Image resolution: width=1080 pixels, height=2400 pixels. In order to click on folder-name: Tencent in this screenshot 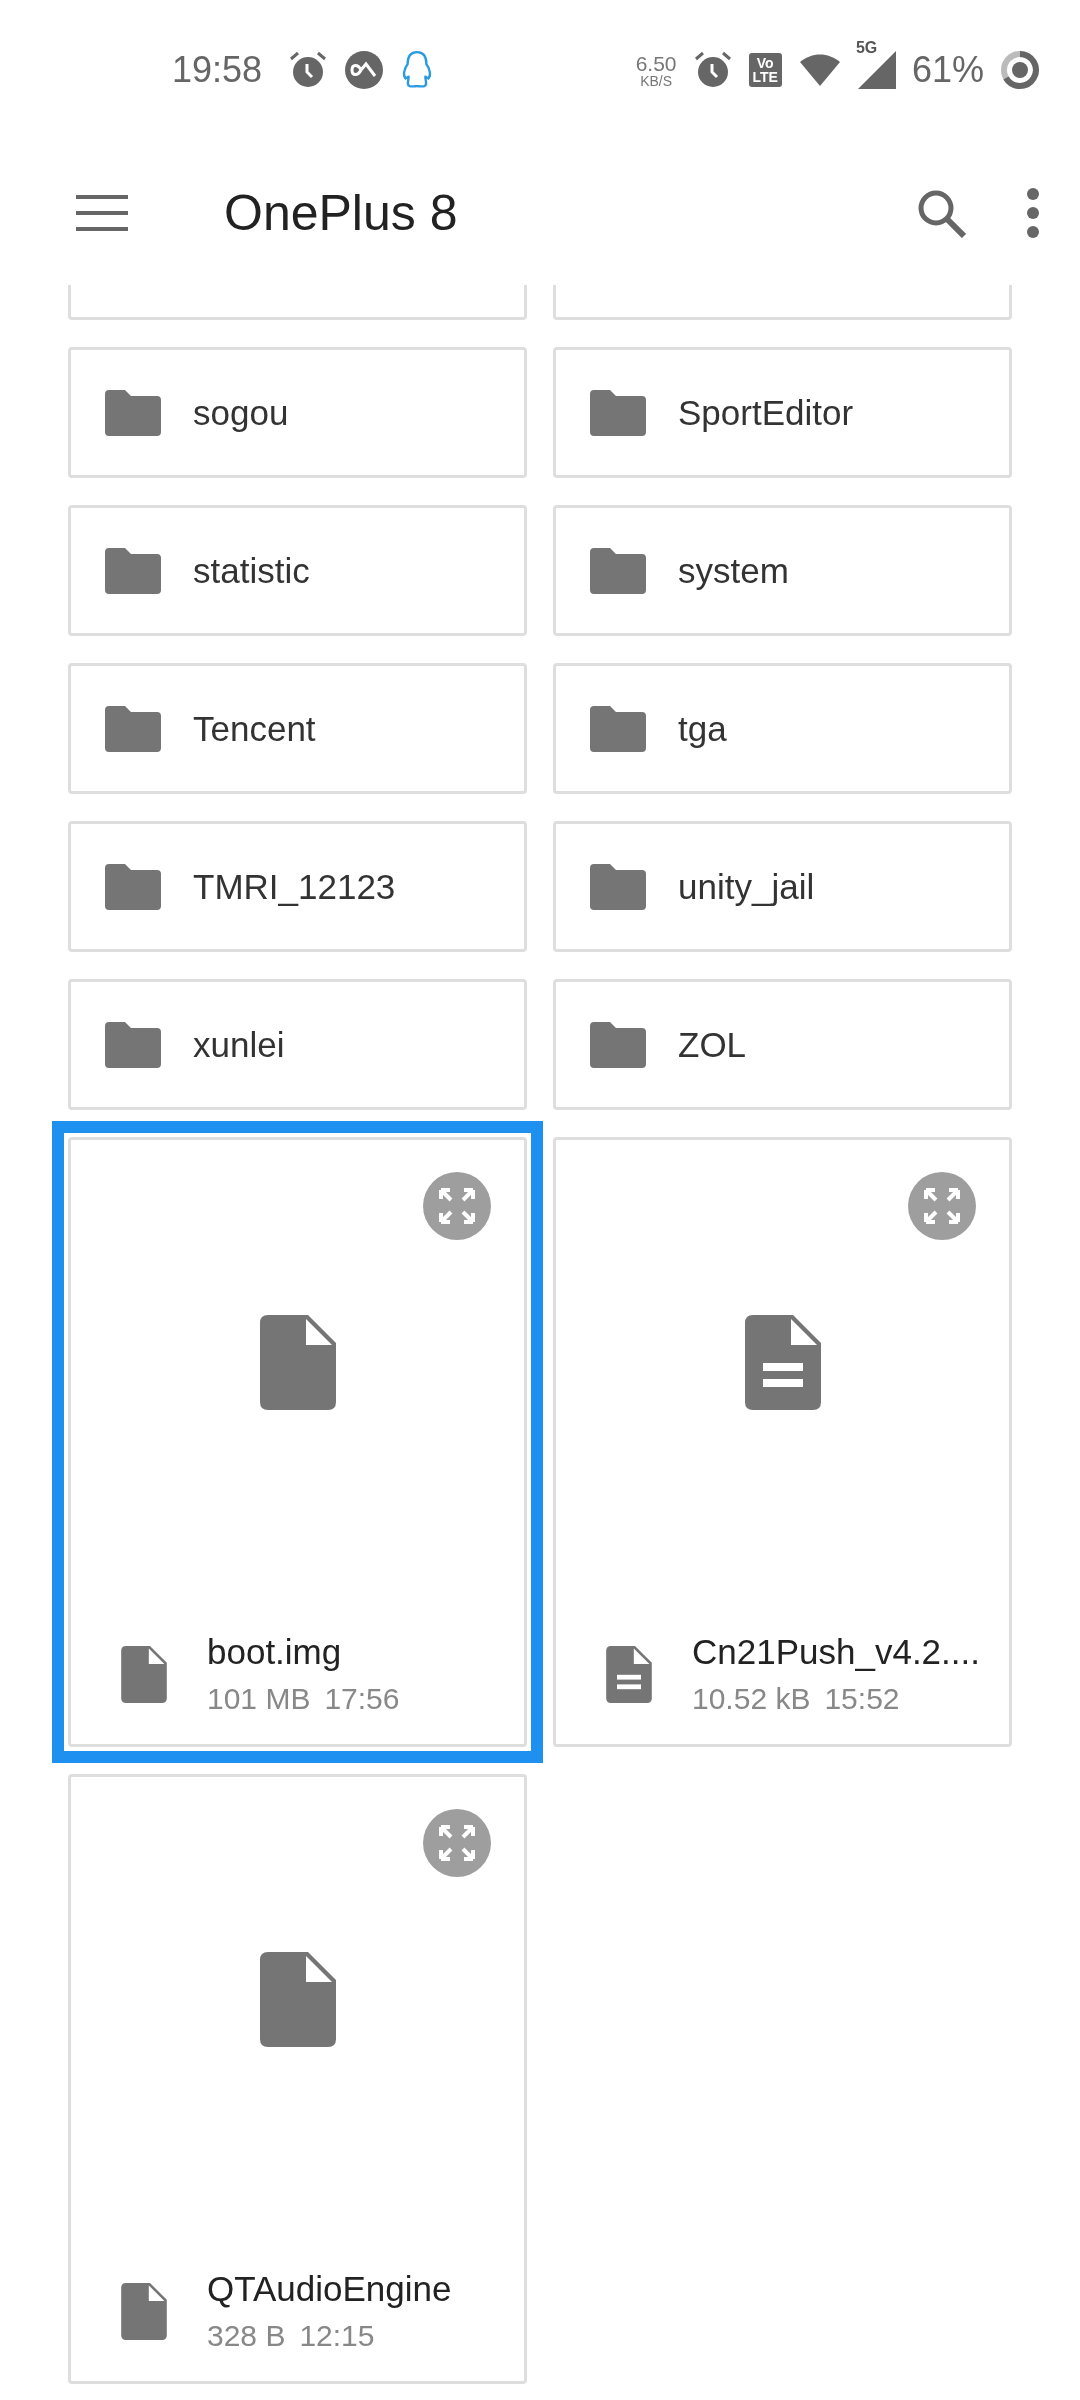, I will do `click(254, 728)`.